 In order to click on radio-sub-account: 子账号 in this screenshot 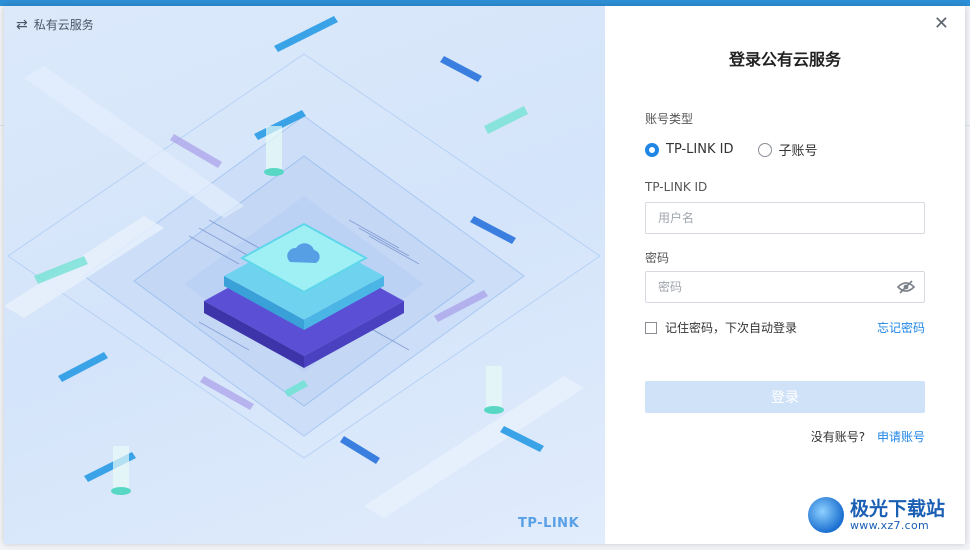, I will do `click(787, 149)`.